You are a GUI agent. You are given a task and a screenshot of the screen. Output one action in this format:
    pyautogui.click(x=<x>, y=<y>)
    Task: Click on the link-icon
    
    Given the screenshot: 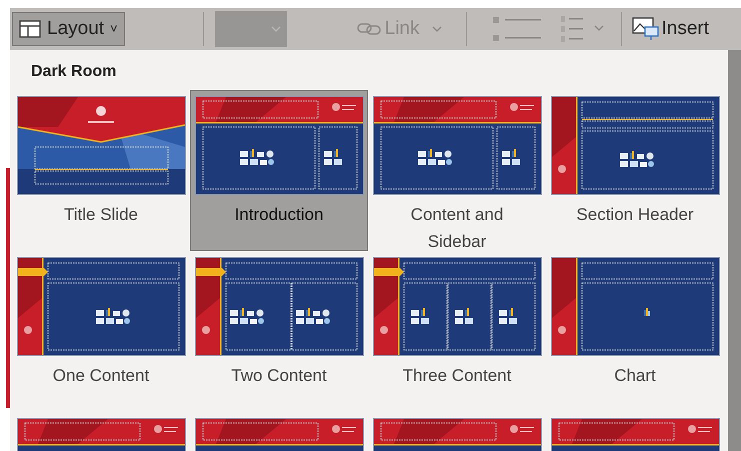 What is the action you would take?
    pyautogui.click(x=368, y=29)
    